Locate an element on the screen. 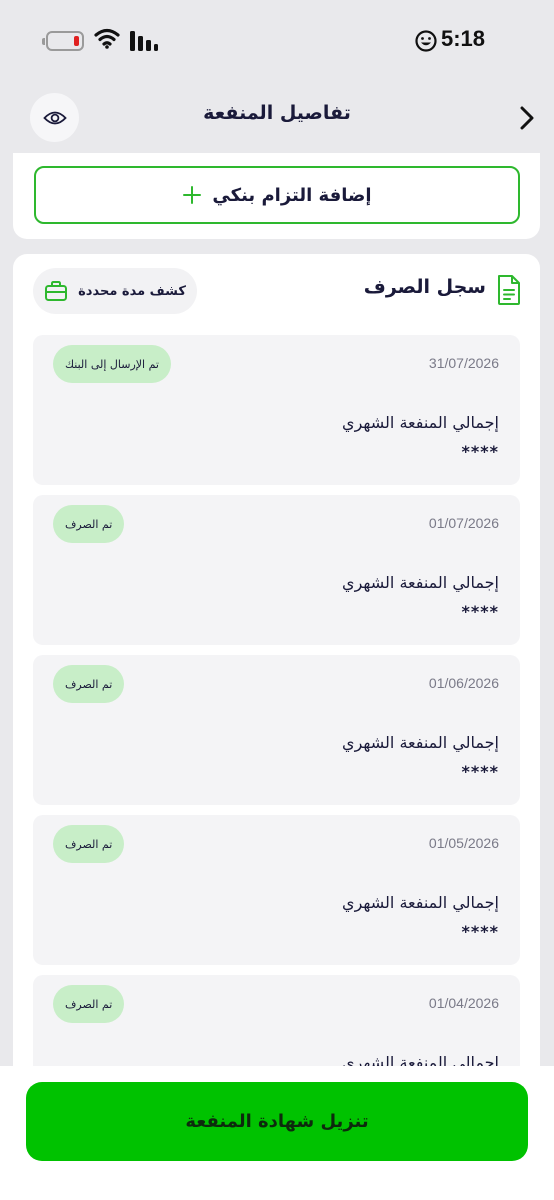 The width and height of the screenshot is (554, 1200). wifi-icon is located at coordinates (107, 38).